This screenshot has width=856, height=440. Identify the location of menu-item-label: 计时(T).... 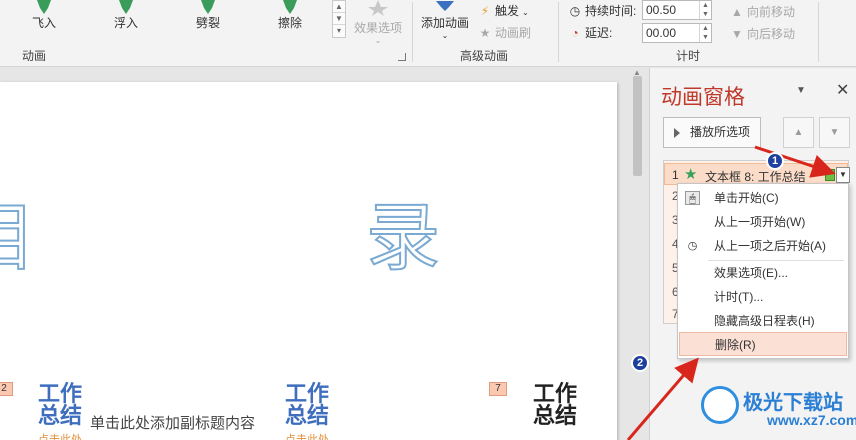
(739, 297).